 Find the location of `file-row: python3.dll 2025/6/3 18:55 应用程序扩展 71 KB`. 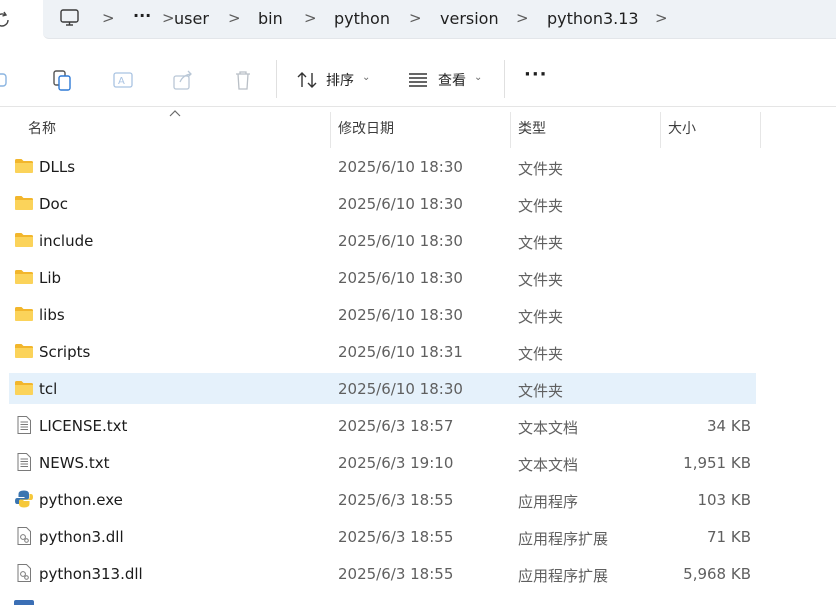

file-row: python3.dll 2025/6/3 18:55 应用程序扩展 71 KB is located at coordinates (382, 536).